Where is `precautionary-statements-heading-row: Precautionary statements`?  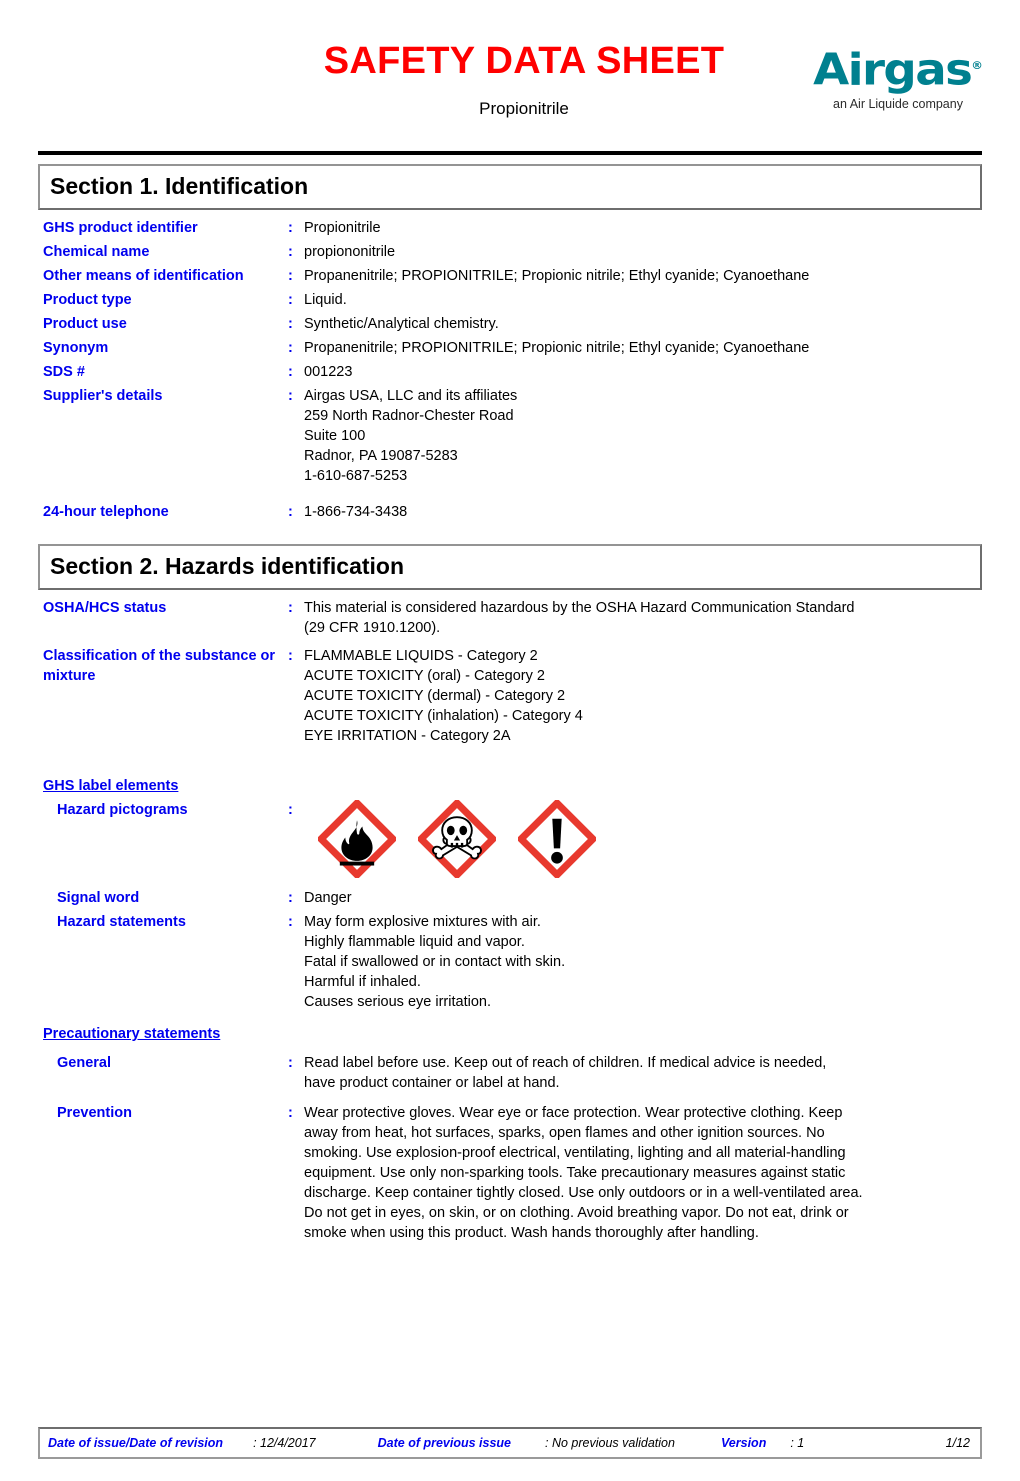
precautionary-statements-heading-row: Precautionary statements is located at coordinates (510, 1028).